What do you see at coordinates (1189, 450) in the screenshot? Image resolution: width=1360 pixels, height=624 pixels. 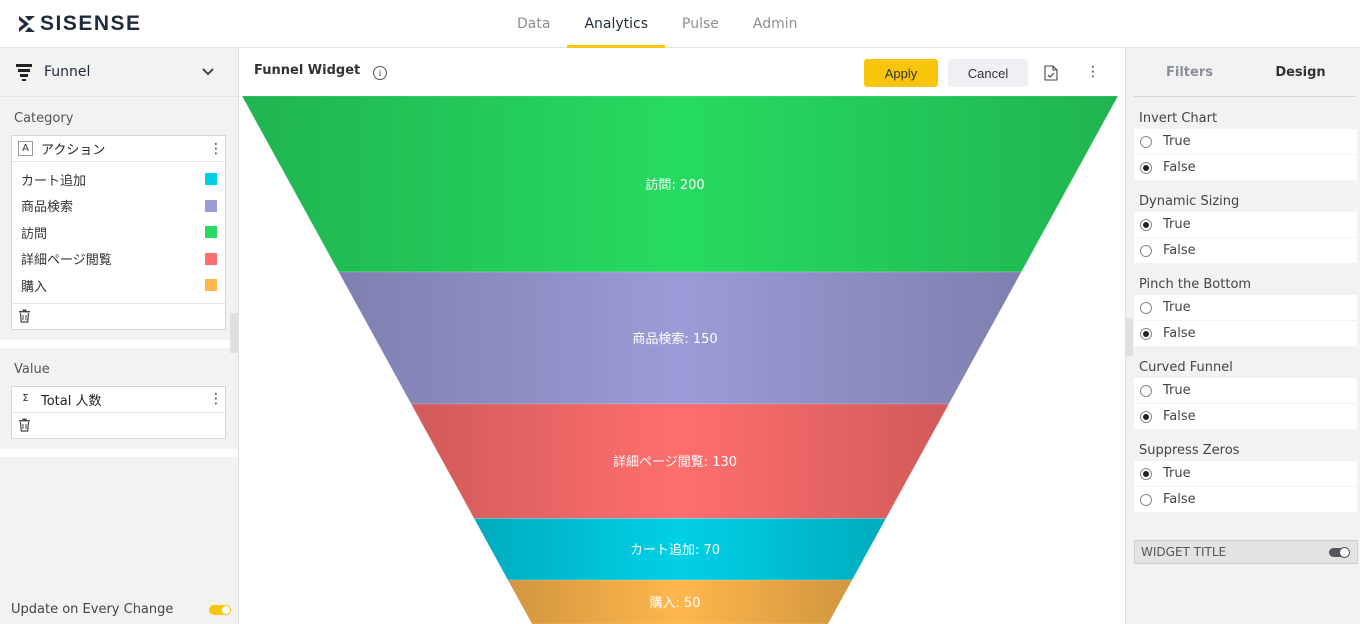 I see `option-title: Suppress Zeros` at bounding box center [1189, 450].